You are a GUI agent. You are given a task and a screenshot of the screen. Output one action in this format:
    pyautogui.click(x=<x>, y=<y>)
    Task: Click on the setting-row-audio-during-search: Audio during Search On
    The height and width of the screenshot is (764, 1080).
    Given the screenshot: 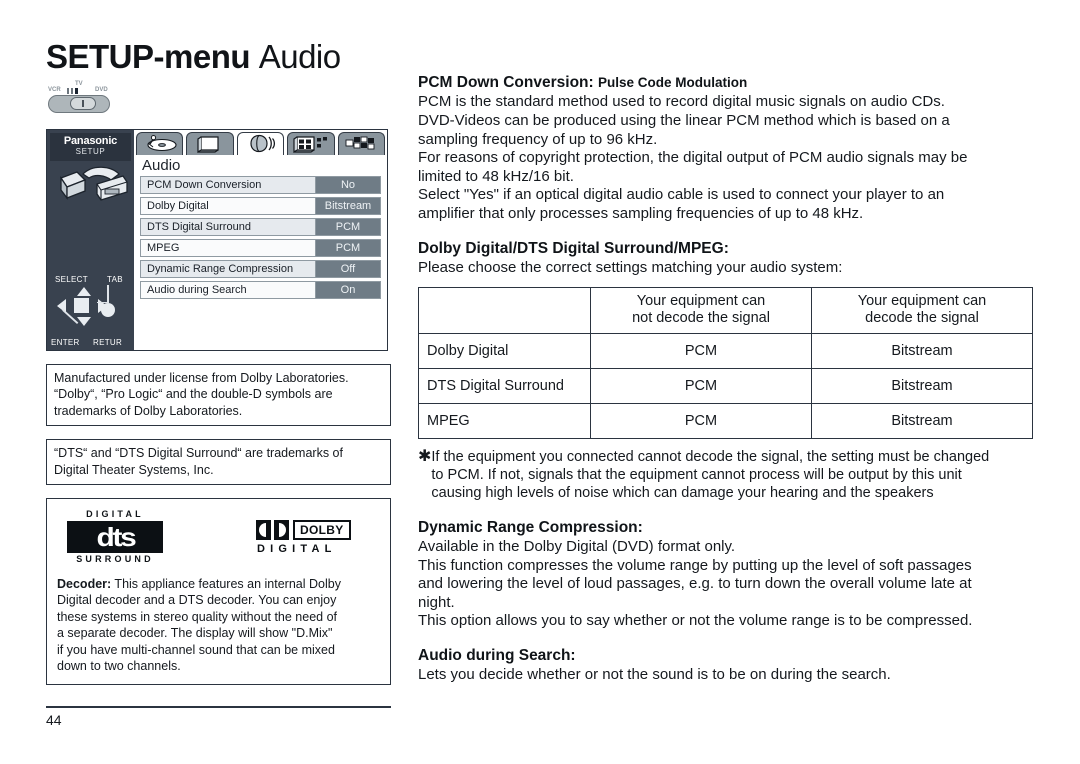 What is the action you would take?
    pyautogui.click(x=260, y=290)
    